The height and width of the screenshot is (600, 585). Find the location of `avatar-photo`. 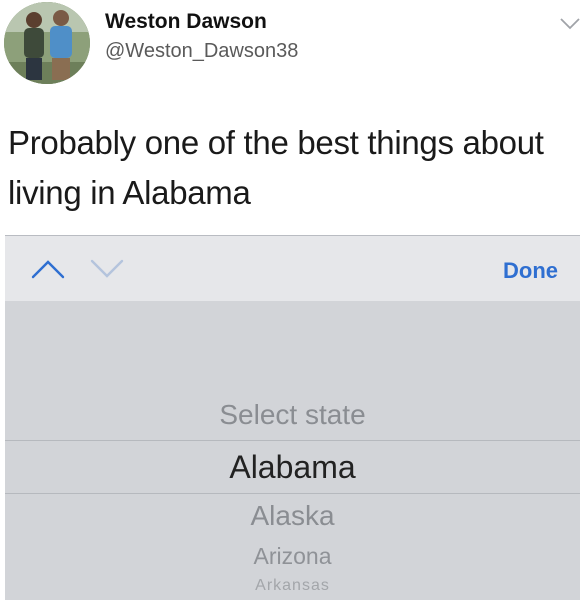

avatar-photo is located at coordinates (47, 43).